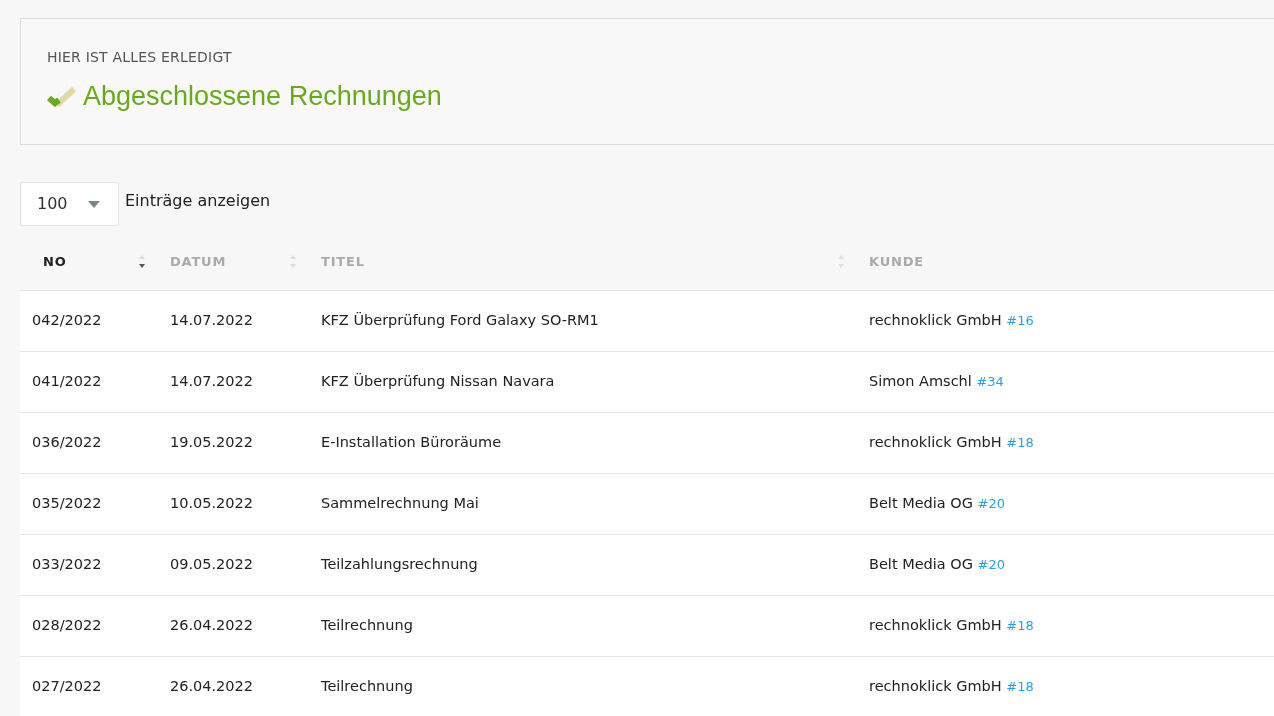 The height and width of the screenshot is (716, 1274). Describe the element at coordinates (67, 625) in the screenshot. I see `table-cell: 028/2022` at that location.